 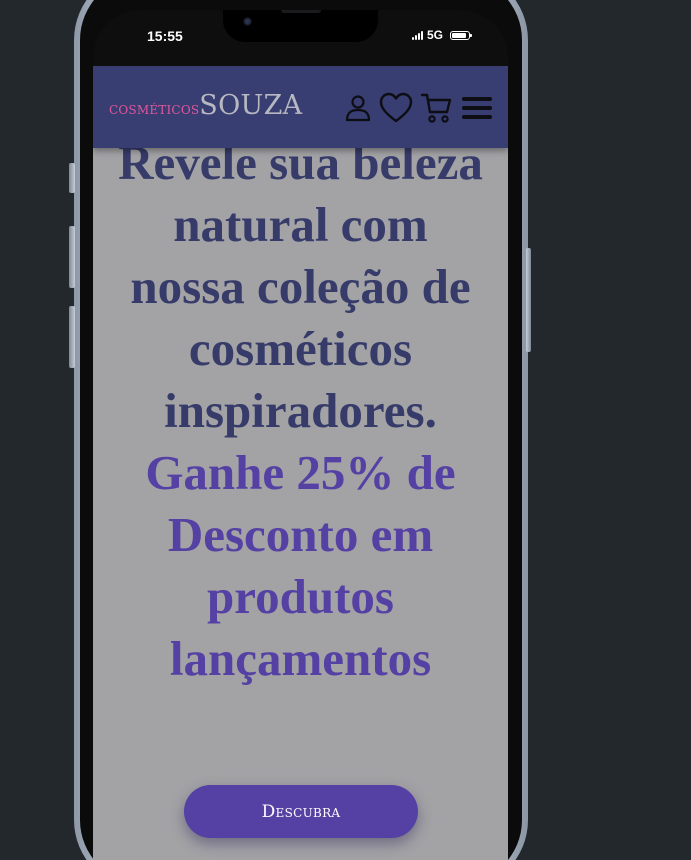 What do you see at coordinates (72, 337) in the screenshot?
I see `phone-volume-down` at bounding box center [72, 337].